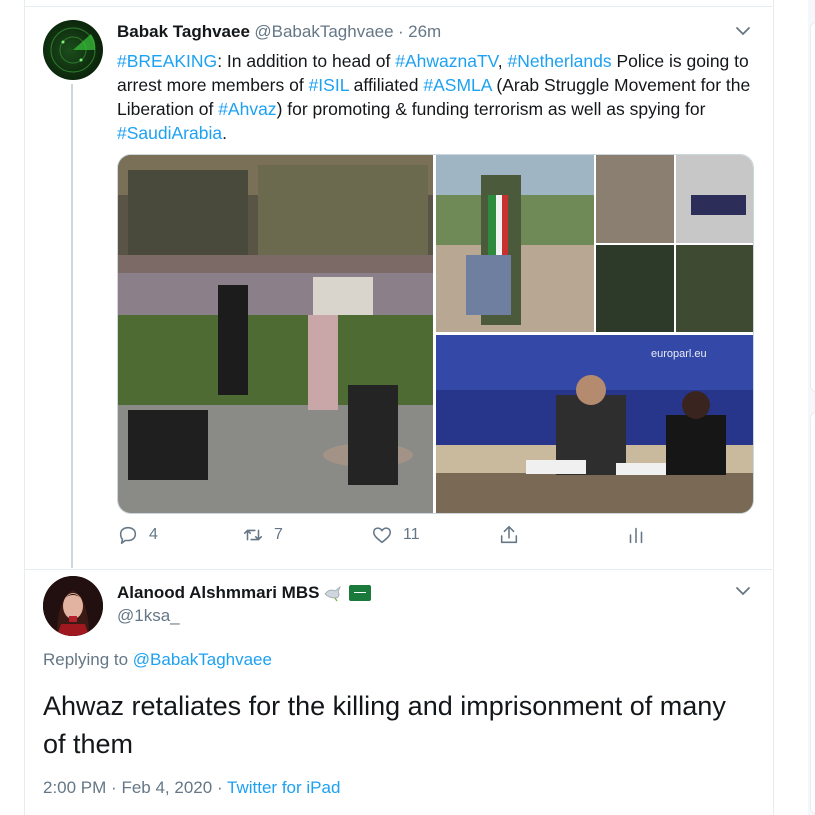 Image resolution: width=815 pixels, height=815 pixels. I want to click on thread-connector-line, so click(72, 326).